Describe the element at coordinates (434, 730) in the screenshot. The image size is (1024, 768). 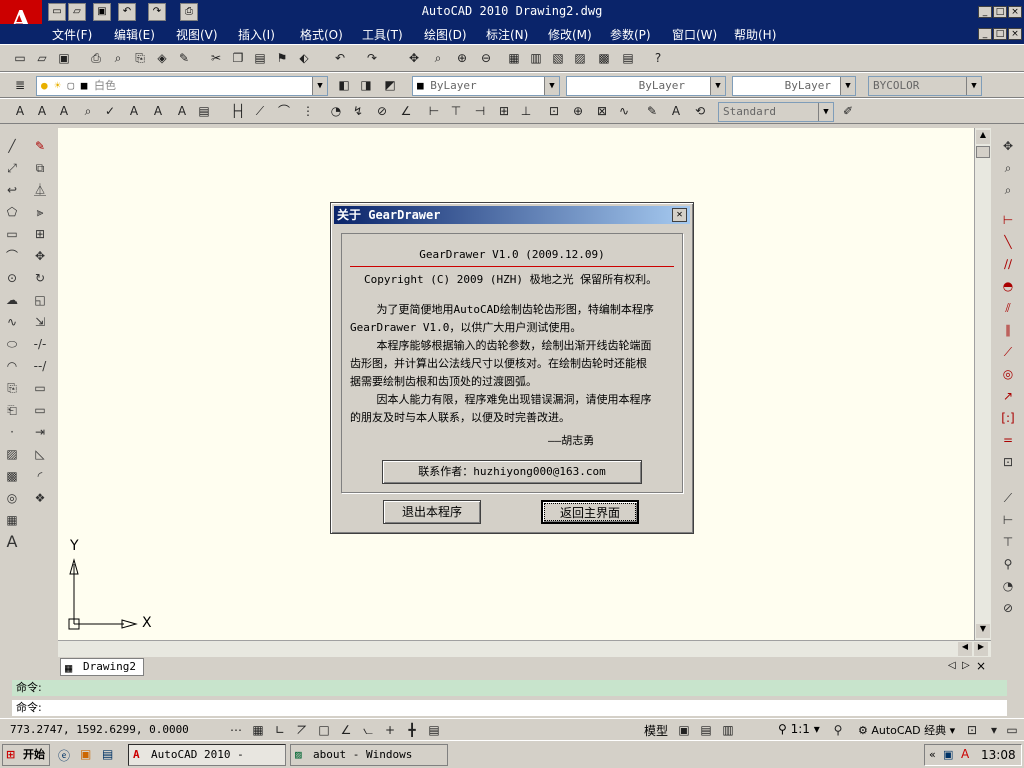
I see `quick-properties-icon: ▤` at that location.